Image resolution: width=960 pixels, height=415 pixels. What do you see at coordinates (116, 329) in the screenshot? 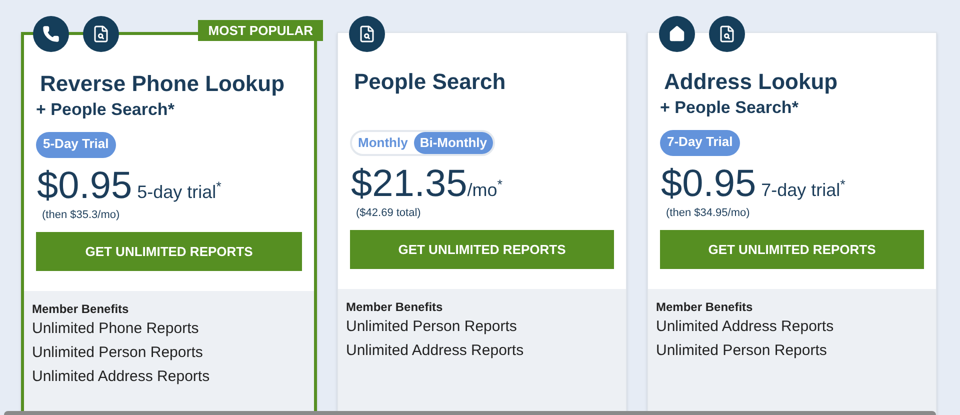
I see `benefit-item: Unlimited Phone Reports` at bounding box center [116, 329].